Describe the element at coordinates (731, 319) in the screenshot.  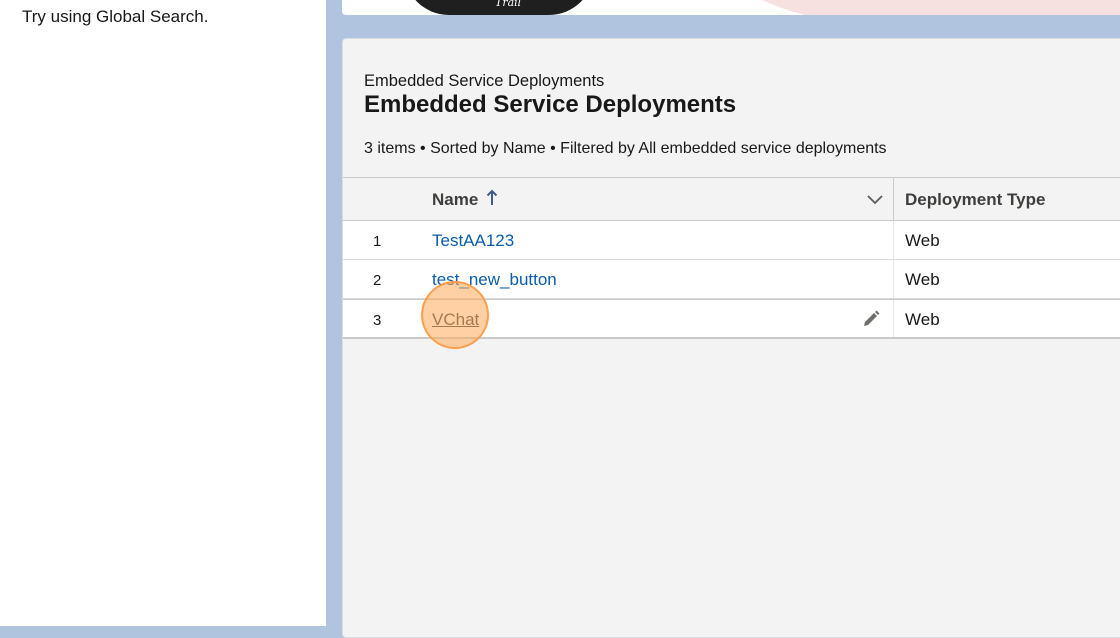
I see `table-row: 3 VChat Web` at that location.